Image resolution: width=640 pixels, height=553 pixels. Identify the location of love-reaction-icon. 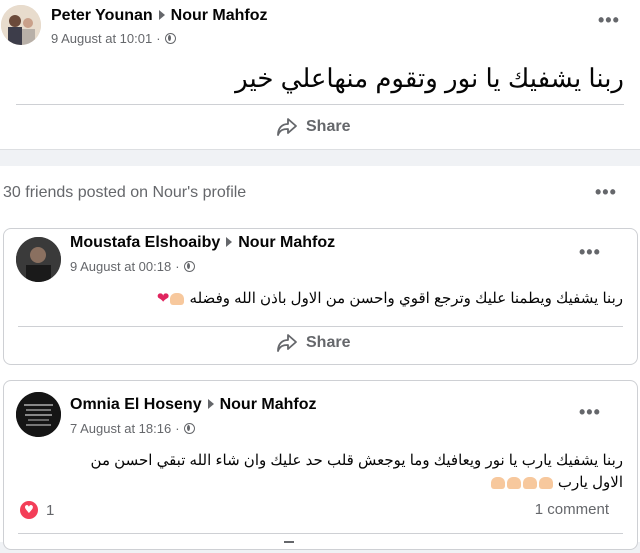
(29, 510).